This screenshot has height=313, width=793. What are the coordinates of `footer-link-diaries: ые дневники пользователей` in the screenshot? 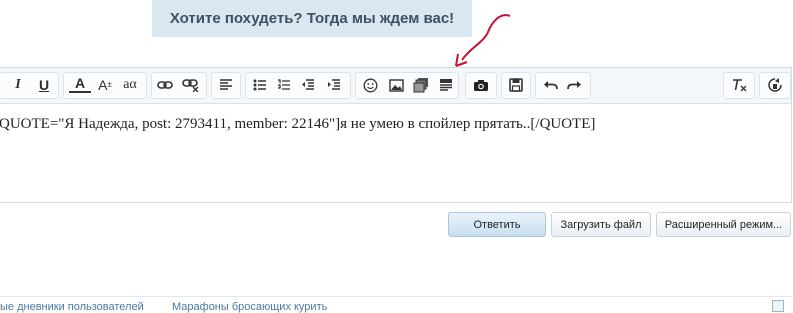 It's located at (72, 307).